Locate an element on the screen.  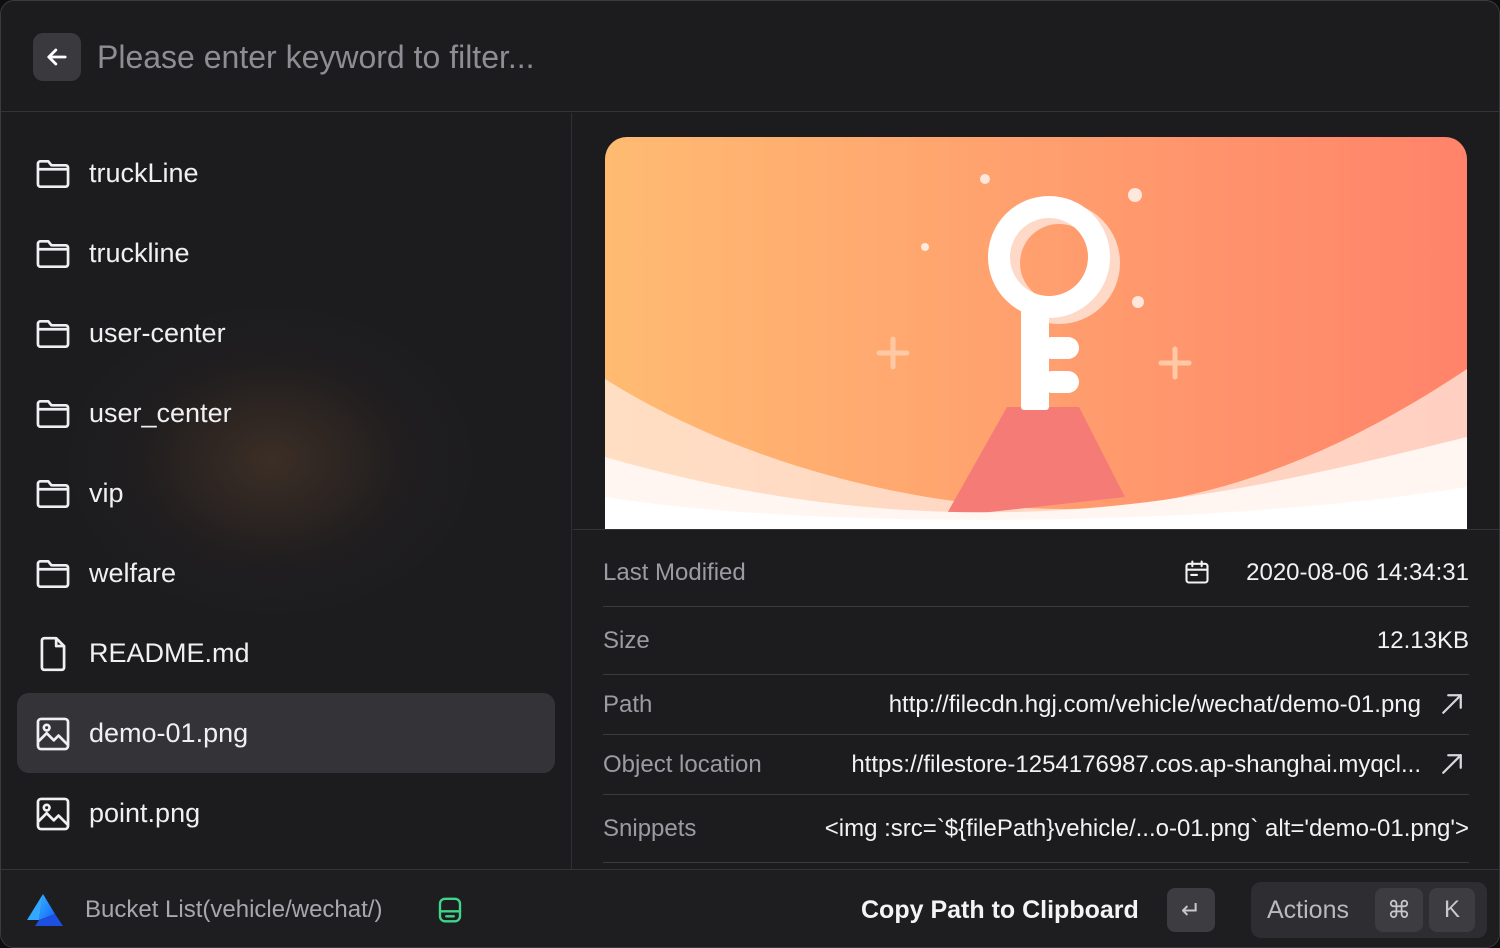
detail-key: Last Modified is located at coordinates (674, 572).